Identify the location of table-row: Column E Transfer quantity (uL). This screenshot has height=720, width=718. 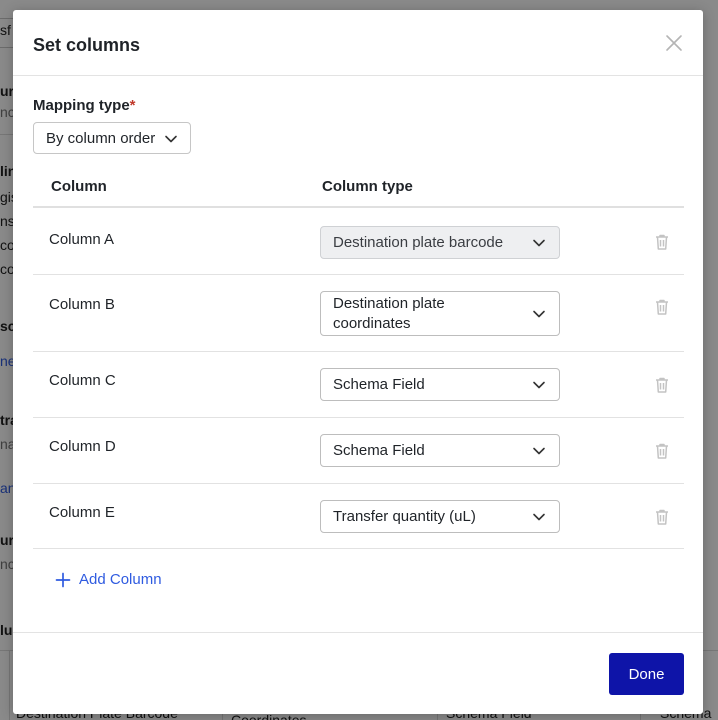
(358, 516).